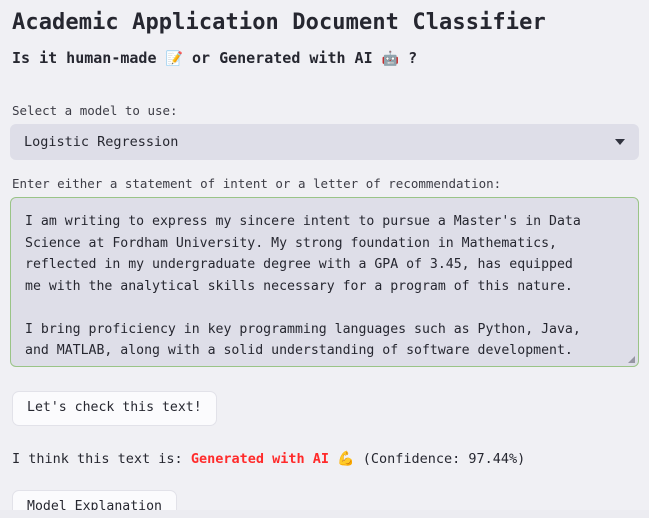 The image size is (649, 518). I want to click on subtitle-text-ai: or Generated with AI, so click(282, 58).